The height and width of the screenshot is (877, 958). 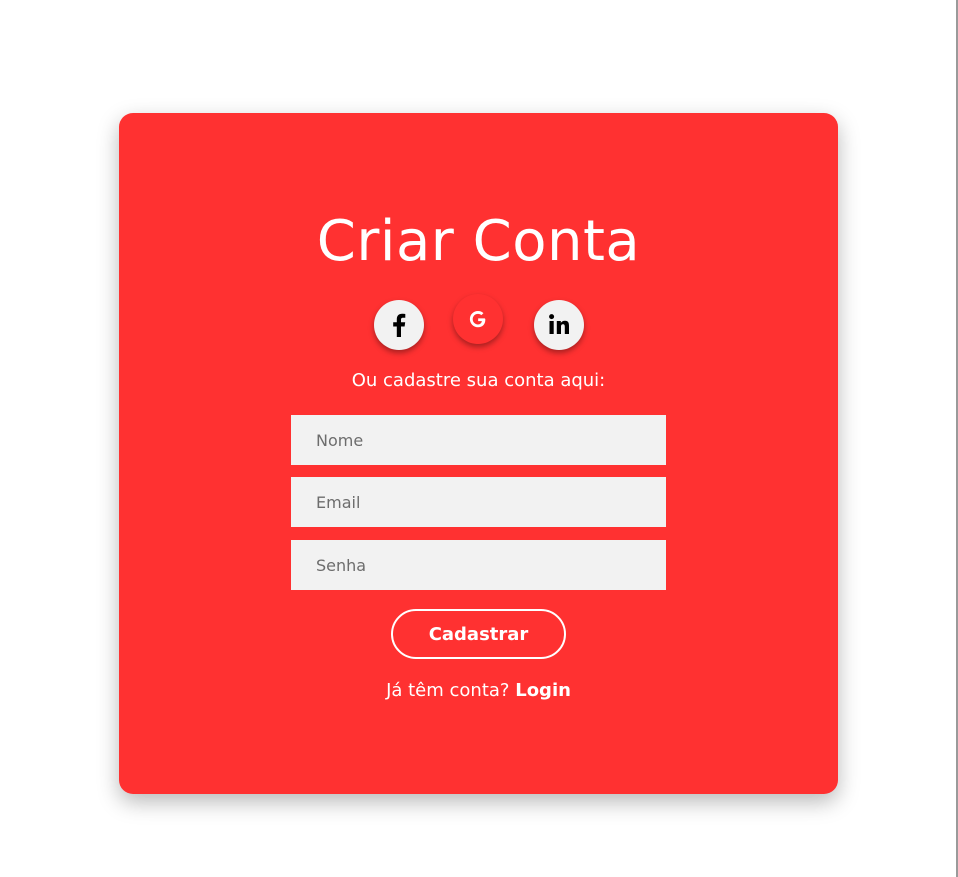 I want to click on login-prompt-row: Já têm conta? Login, so click(x=478, y=690).